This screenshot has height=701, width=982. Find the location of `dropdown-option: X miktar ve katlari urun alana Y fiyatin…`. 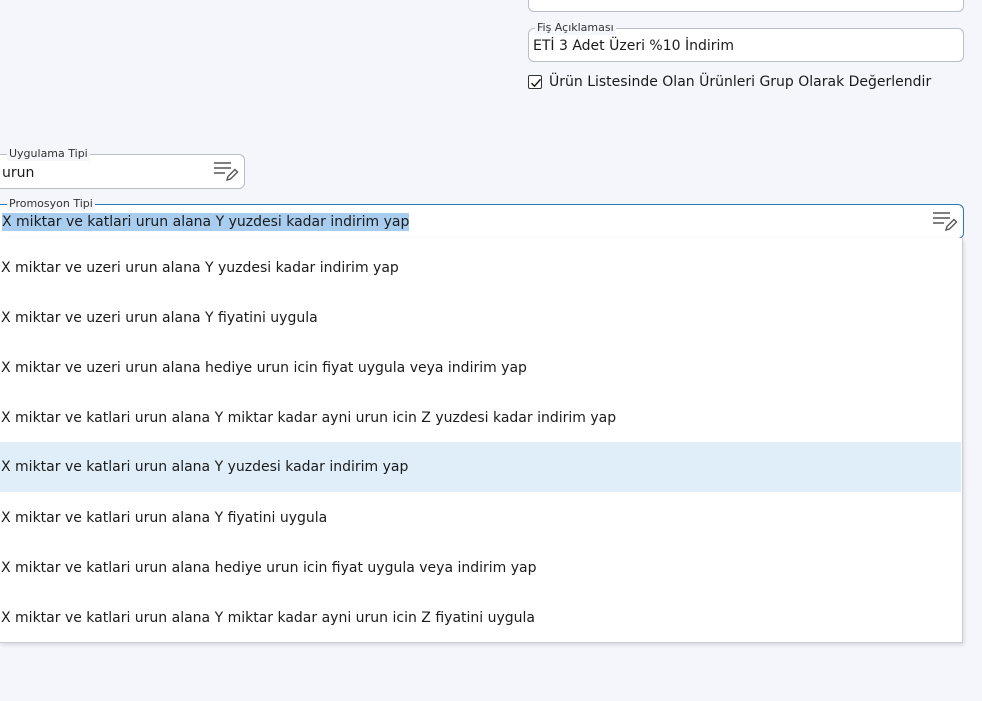

dropdown-option: X miktar ve katlari urun alana Y fiyatin… is located at coordinates (480, 518).